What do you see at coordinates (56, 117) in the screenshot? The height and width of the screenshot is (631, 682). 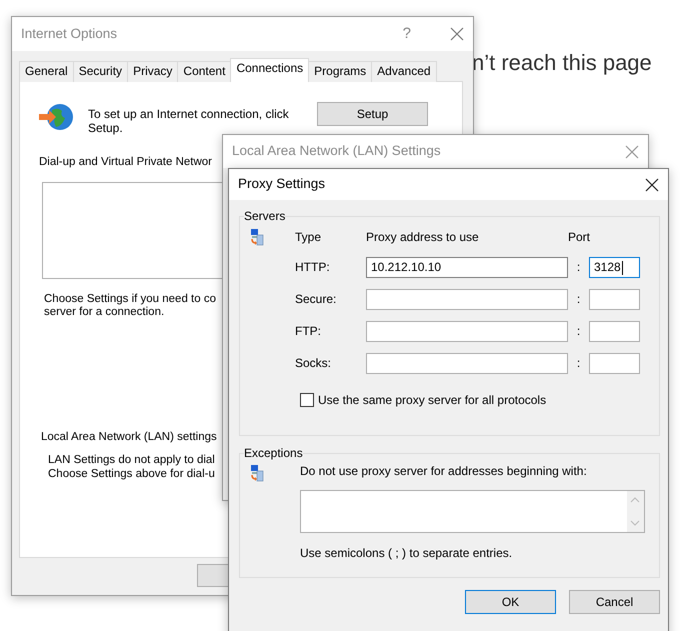 I see `globe-arrow-icon` at bounding box center [56, 117].